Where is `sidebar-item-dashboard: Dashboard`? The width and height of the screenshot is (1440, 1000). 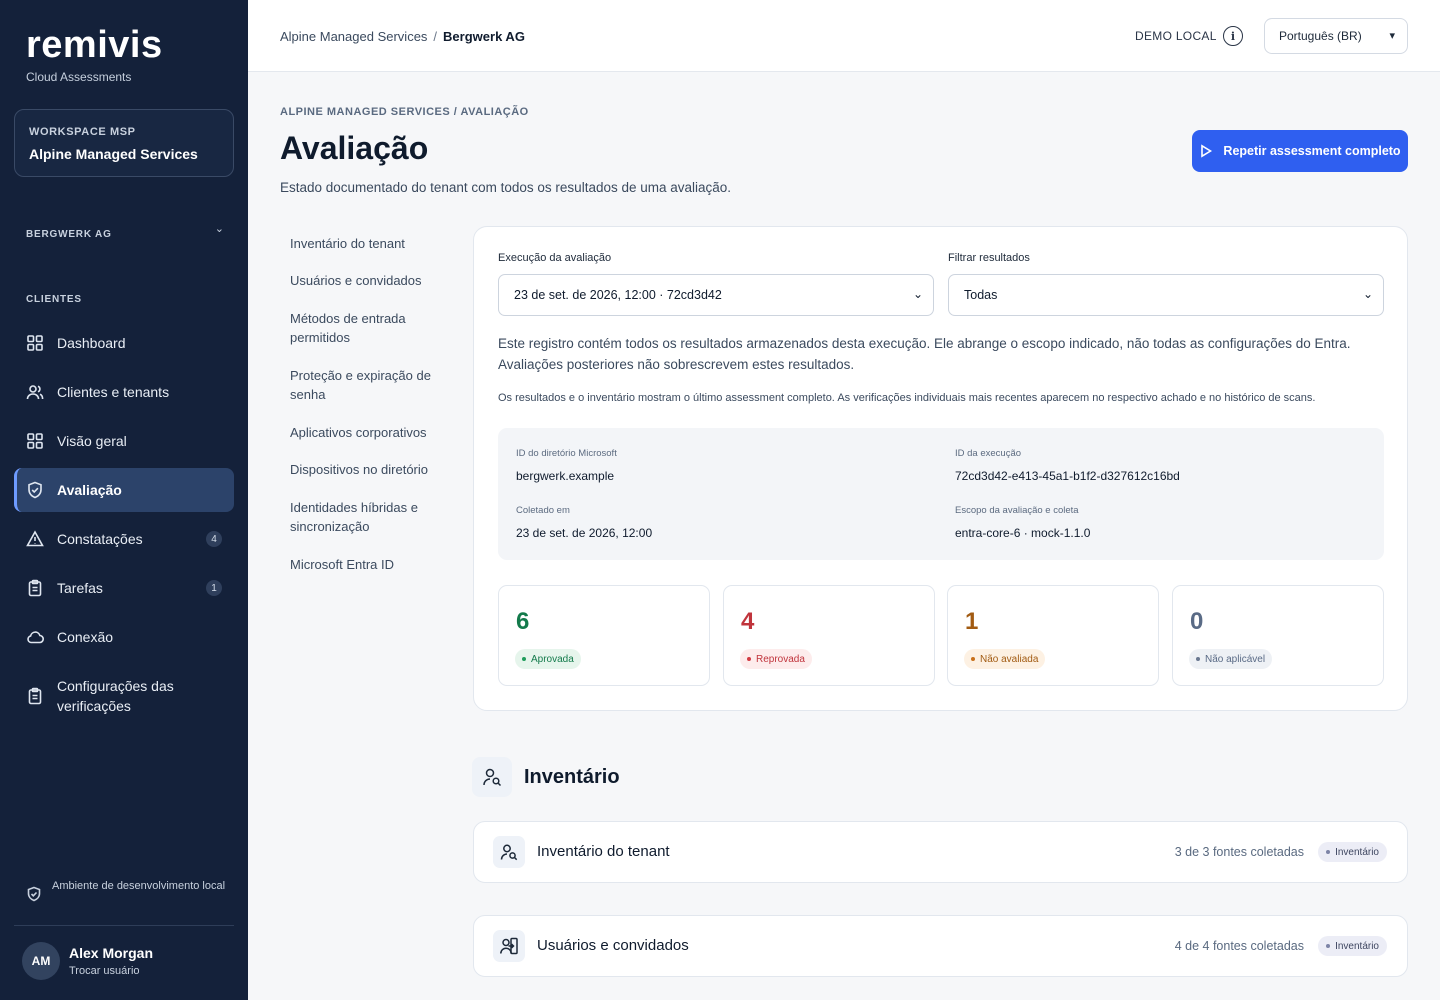 sidebar-item-dashboard: Dashboard is located at coordinates (124, 343).